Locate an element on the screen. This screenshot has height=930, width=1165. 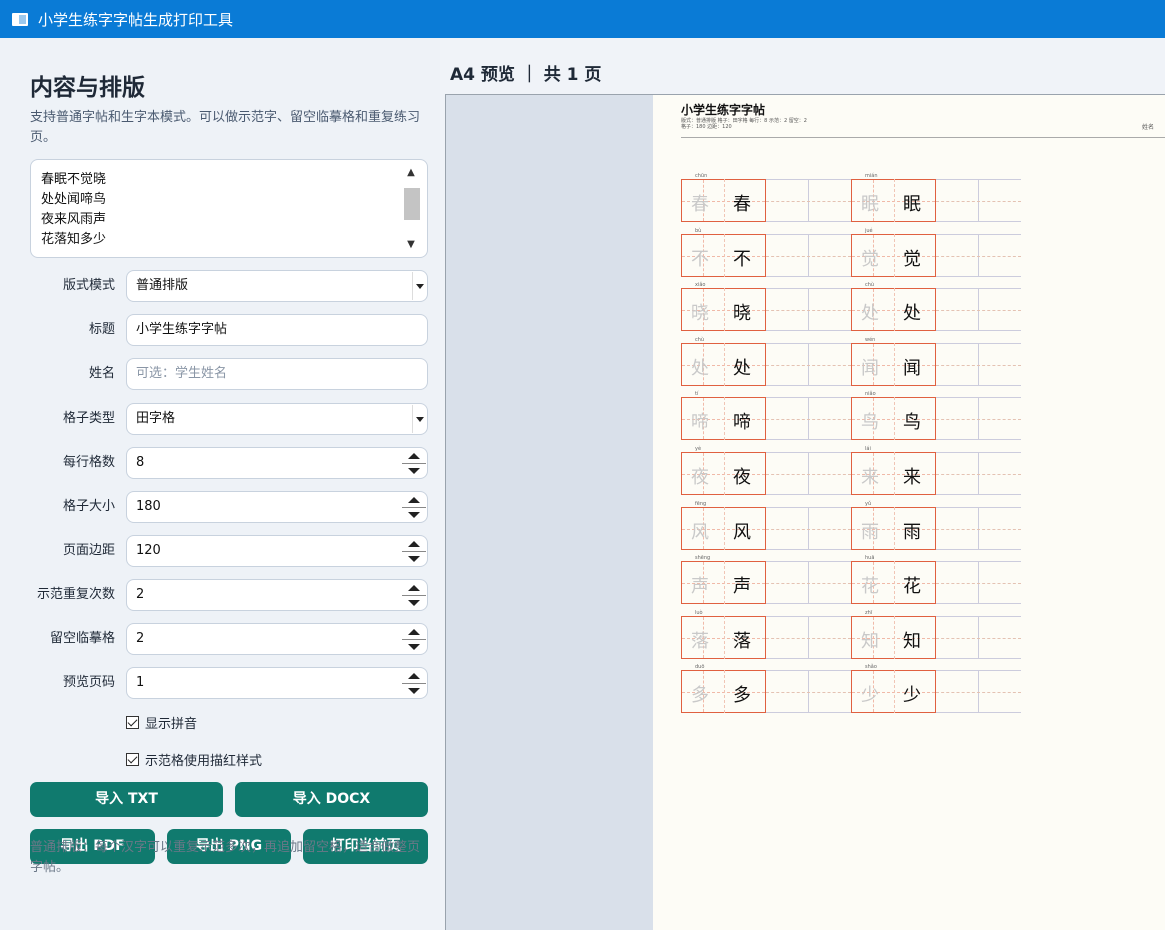
model-character: 花 is located at coordinates (912, 587).